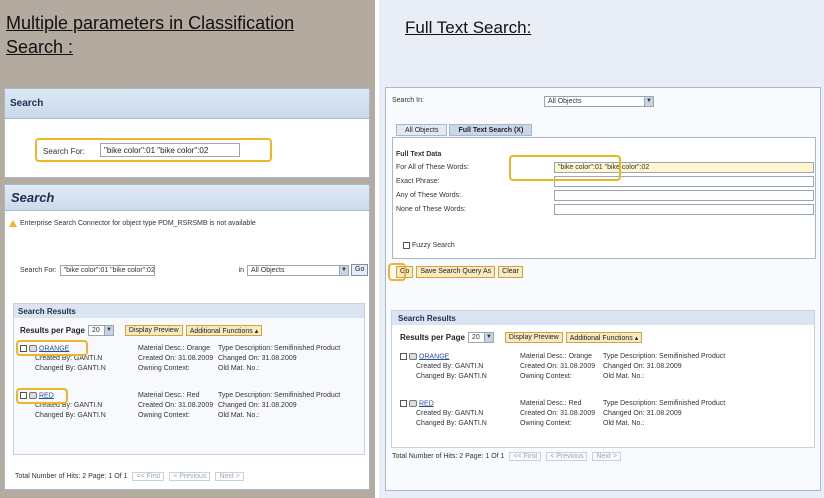 Image resolution: width=824 pixels, height=498 pixels. Describe the element at coordinates (187, 104) in the screenshot. I see `search-box-header: Search` at that location.